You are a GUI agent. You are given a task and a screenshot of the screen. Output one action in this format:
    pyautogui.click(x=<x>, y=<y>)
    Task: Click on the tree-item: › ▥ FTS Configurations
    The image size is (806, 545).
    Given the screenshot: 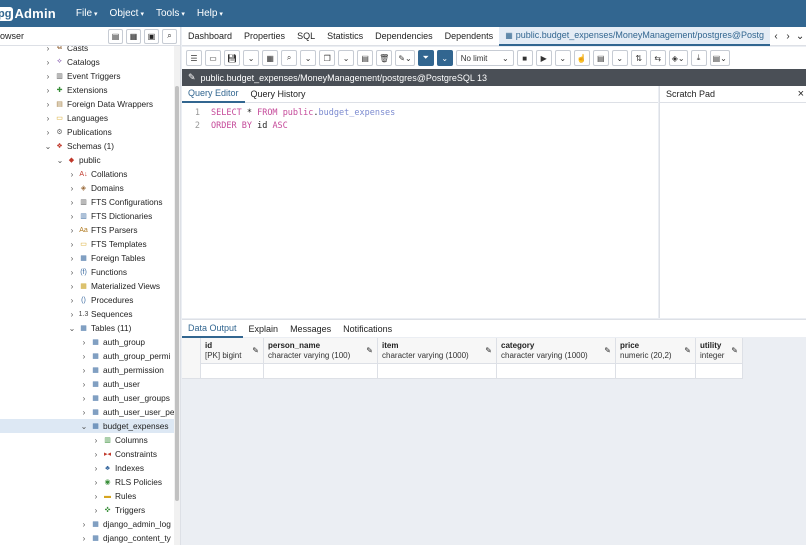 What is the action you would take?
    pyautogui.click(x=115, y=202)
    